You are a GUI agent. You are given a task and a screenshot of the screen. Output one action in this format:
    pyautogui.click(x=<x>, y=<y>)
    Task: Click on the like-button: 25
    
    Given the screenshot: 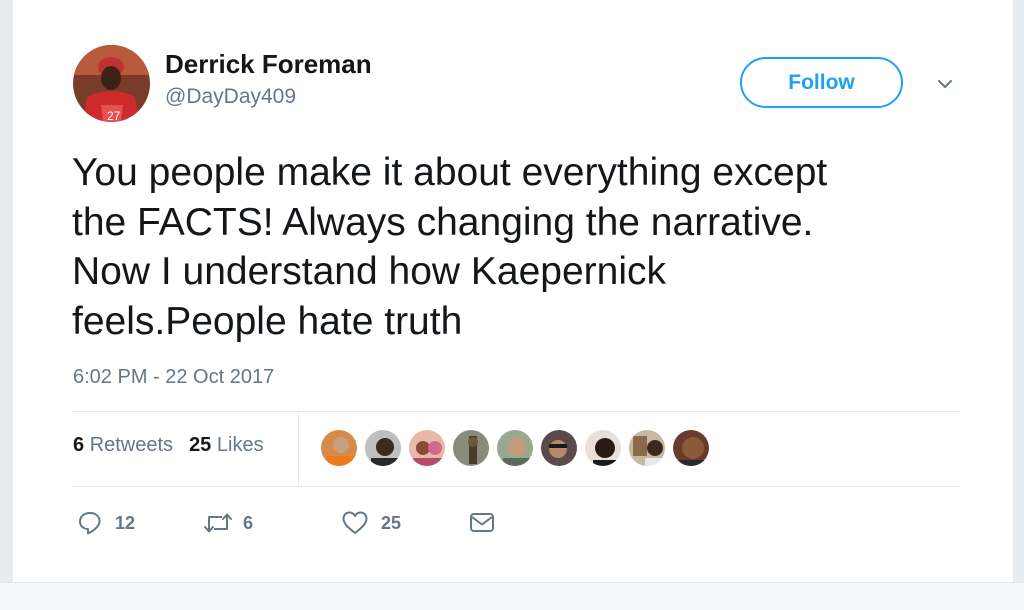 What is the action you would take?
    pyautogui.click(x=371, y=523)
    